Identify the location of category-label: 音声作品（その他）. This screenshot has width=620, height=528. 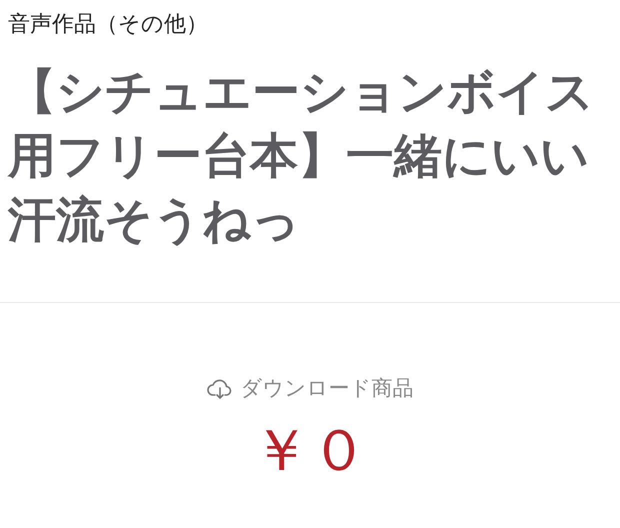
(108, 24).